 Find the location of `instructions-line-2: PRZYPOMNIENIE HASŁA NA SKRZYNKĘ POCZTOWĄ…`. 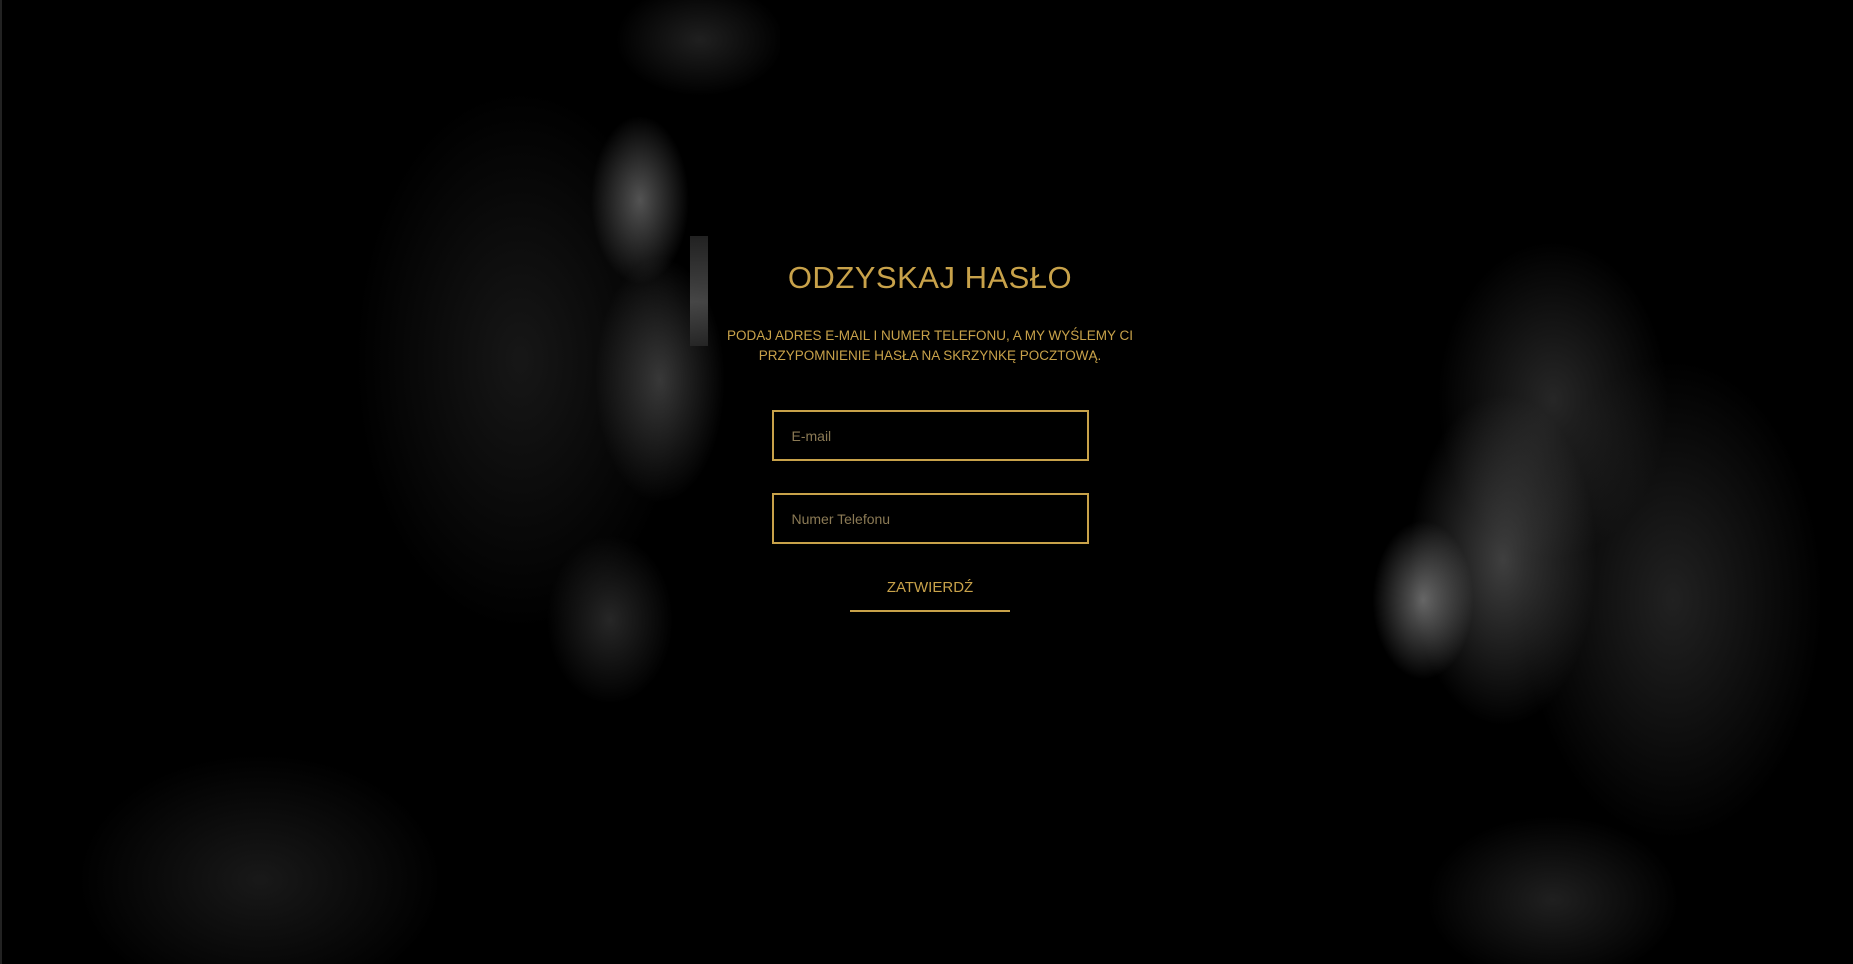

instructions-line-2: PRZYPOMNIENIE HASŁA NA SKRZYNKĘ POCZTOWĄ… is located at coordinates (930, 355).